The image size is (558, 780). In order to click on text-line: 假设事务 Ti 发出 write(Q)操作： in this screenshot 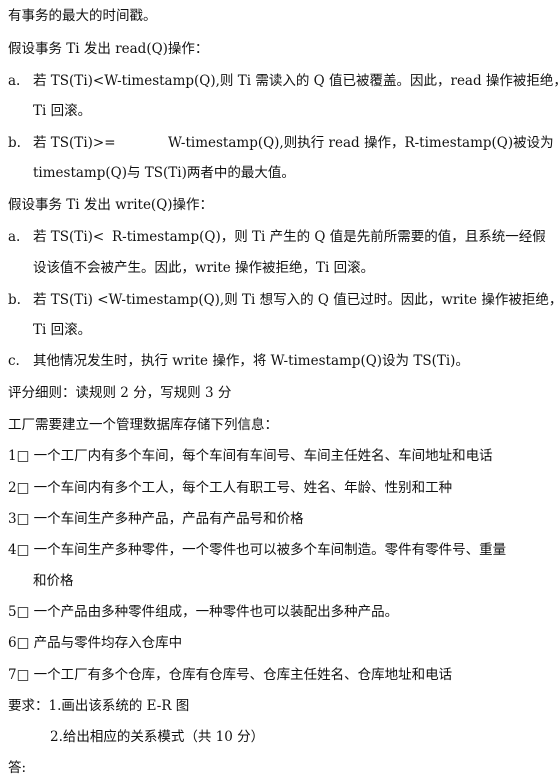, I will do `click(111, 205)`.